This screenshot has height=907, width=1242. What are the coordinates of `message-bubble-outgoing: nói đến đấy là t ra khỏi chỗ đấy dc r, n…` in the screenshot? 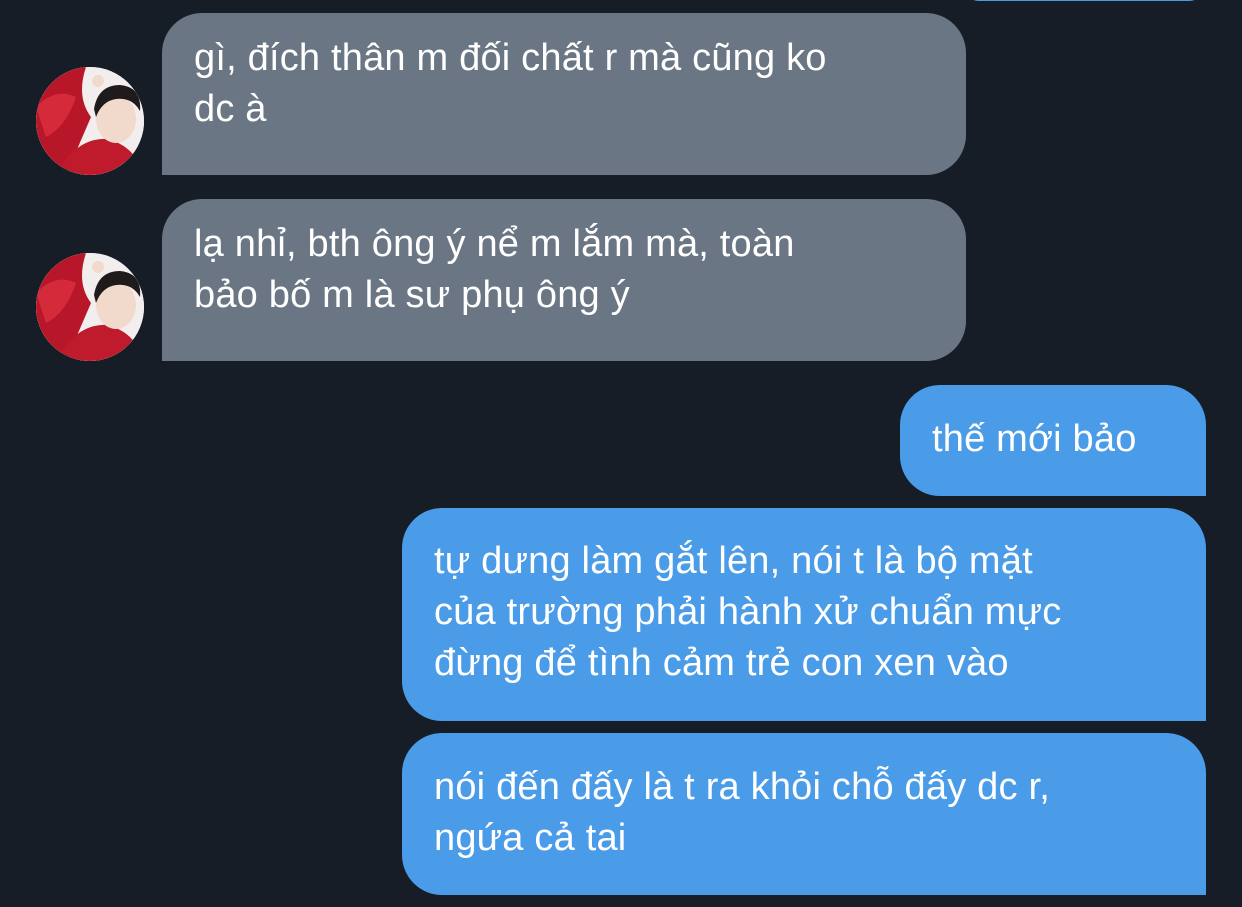 It's located at (804, 814).